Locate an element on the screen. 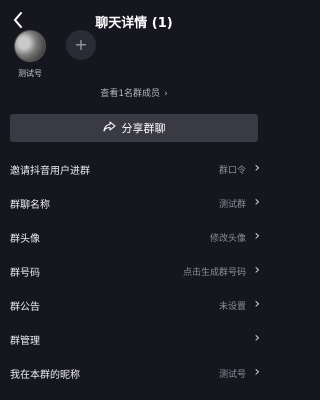  row-value: 测试群 is located at coordinates (232, 205).